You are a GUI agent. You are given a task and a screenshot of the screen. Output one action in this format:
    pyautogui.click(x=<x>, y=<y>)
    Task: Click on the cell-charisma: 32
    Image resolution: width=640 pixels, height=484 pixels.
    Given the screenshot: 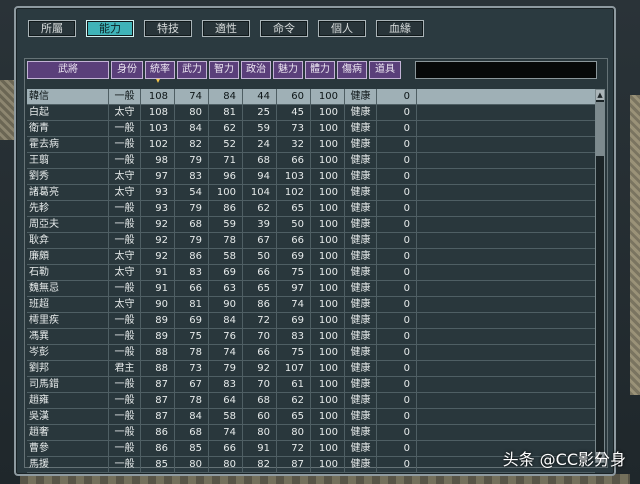 What is the action you would take?
    pyautogui.click(x=294, y=144)
    